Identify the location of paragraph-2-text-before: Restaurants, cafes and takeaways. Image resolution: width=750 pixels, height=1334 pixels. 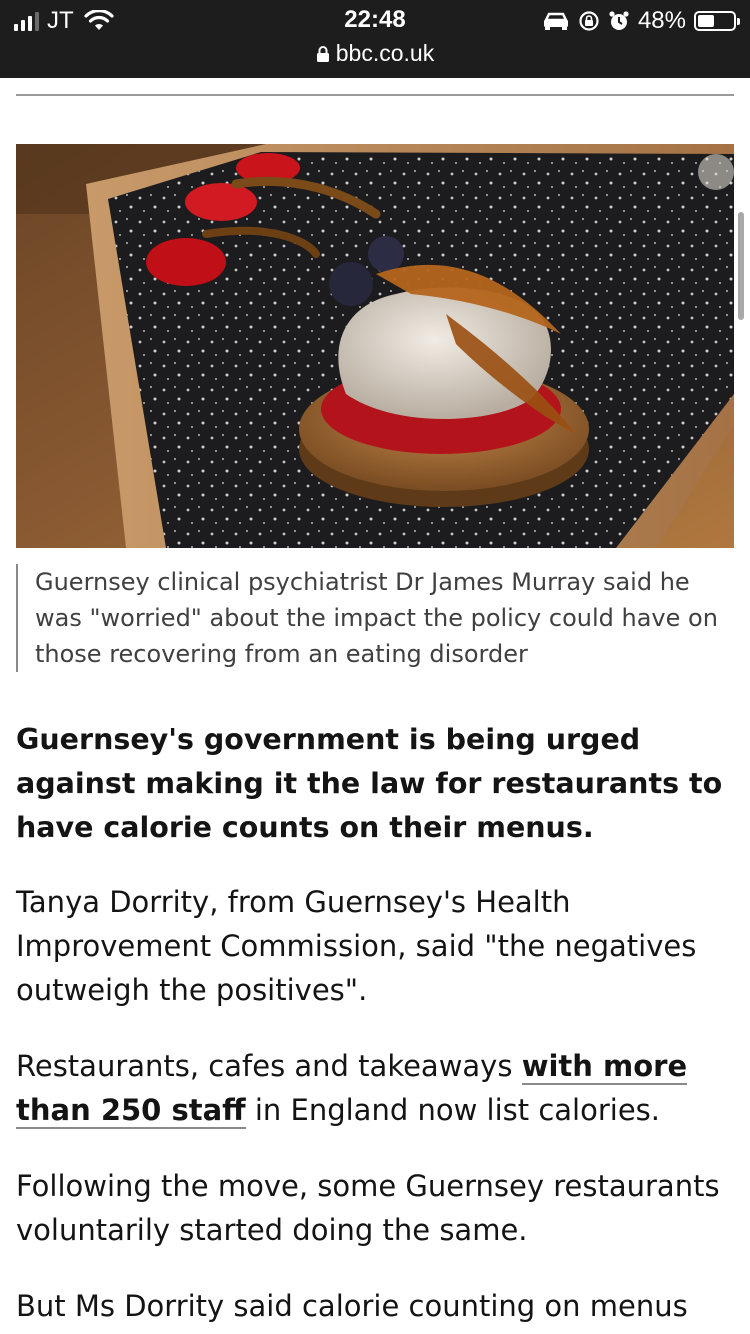
(269, 1066).